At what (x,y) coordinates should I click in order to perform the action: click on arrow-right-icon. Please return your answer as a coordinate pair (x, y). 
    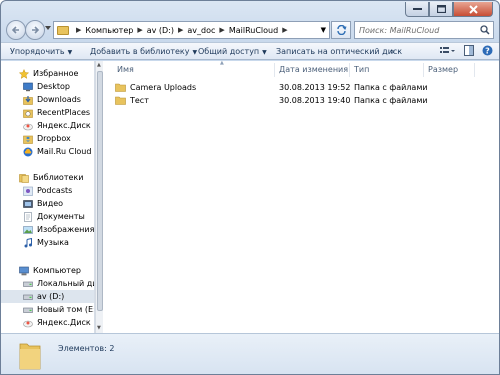
    Looking at the image, I should click on (36, 30).